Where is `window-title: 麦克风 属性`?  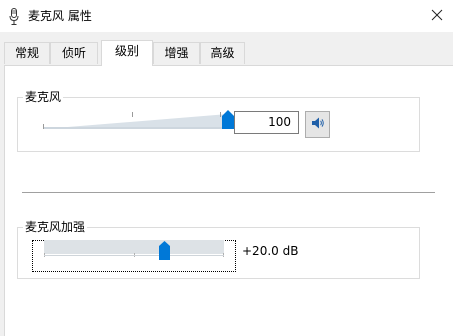 window-title: 麦克风 属性 is located at coordinates (60, 16).